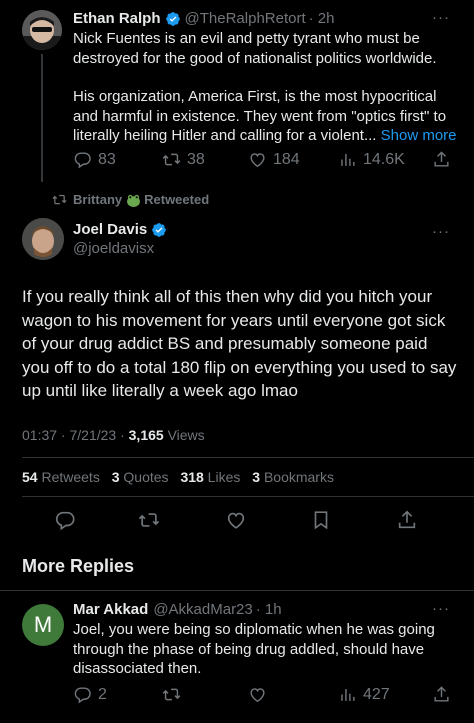 Image resolution: width=474 pixels, height=723 pixels. I want to click on retweeted-label: Retweeted, so click(177, 199).